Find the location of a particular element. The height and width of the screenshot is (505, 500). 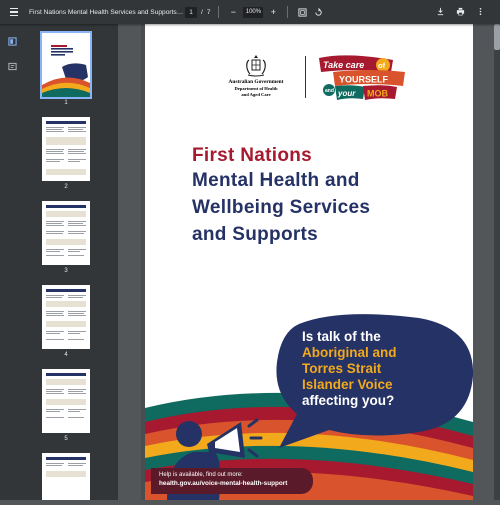

person-head is located at coordinates (189, 434).